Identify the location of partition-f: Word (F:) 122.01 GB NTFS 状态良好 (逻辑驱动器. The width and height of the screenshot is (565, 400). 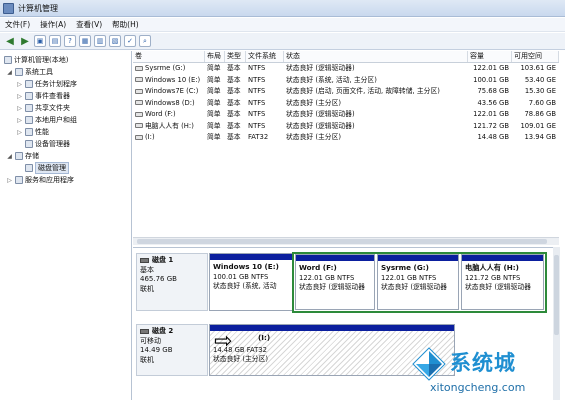
(335, 282).